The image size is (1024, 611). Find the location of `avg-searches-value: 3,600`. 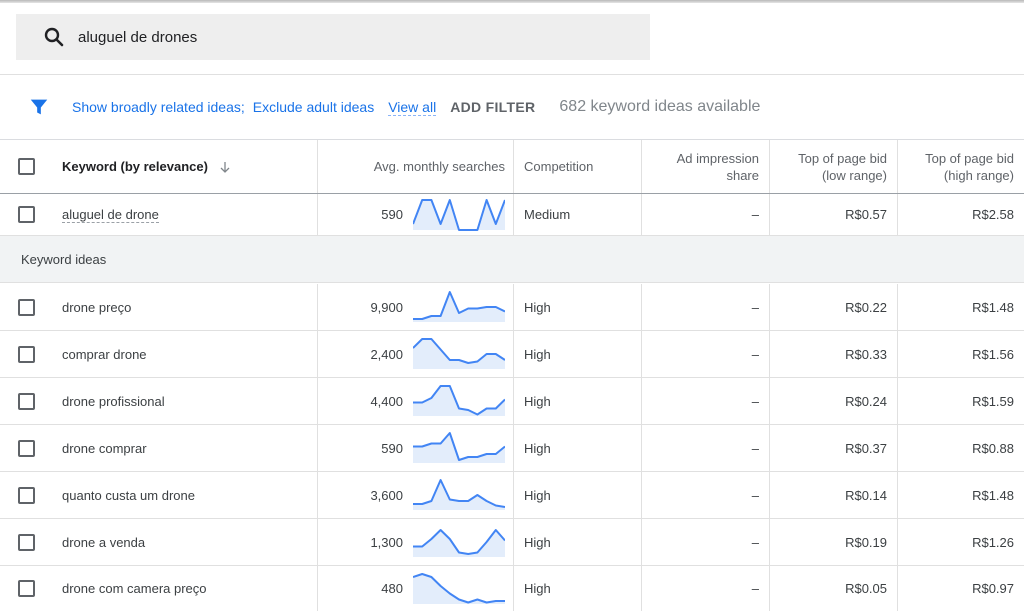

avg-searches-value: 3,600 is located at coordinates (386, 495).